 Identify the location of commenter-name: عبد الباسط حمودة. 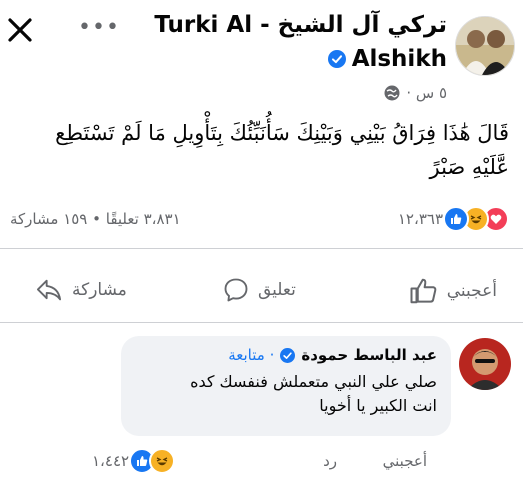
(369, 355).